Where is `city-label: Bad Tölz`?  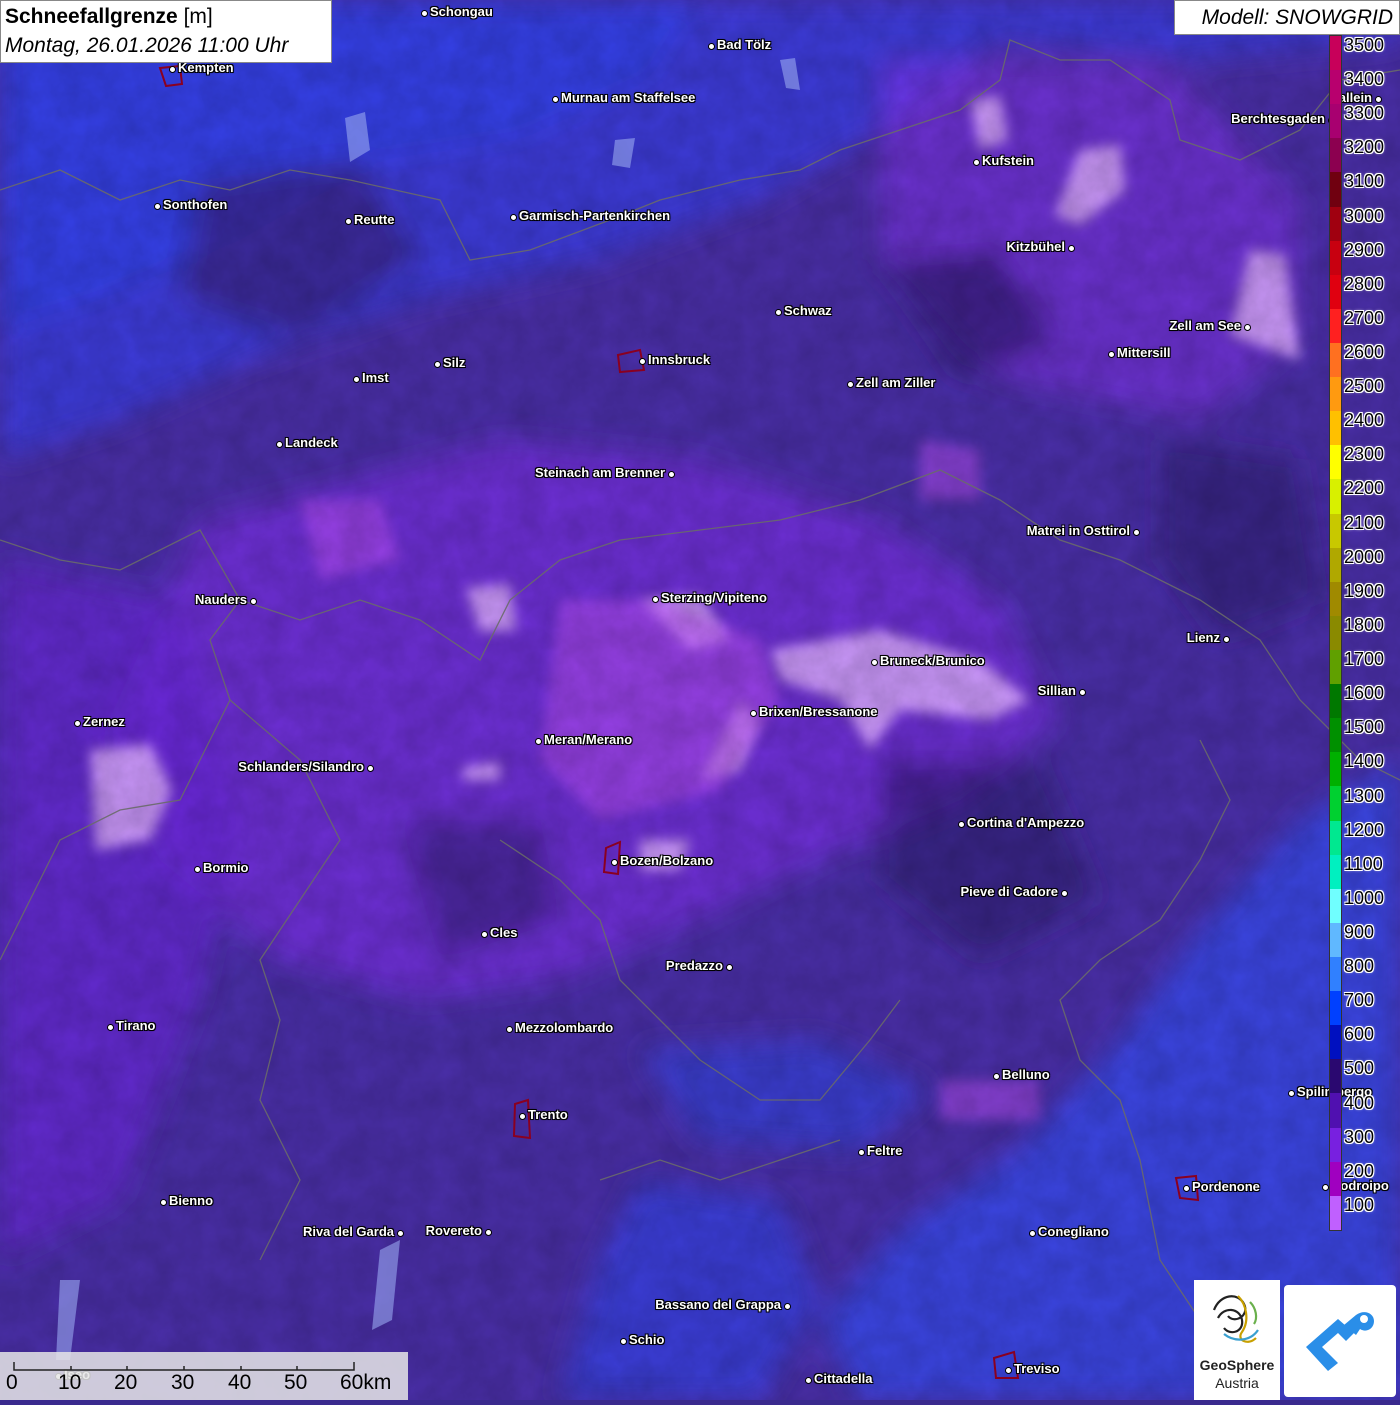 city-label: Bad Tölz is located at coordinates (744, 44).